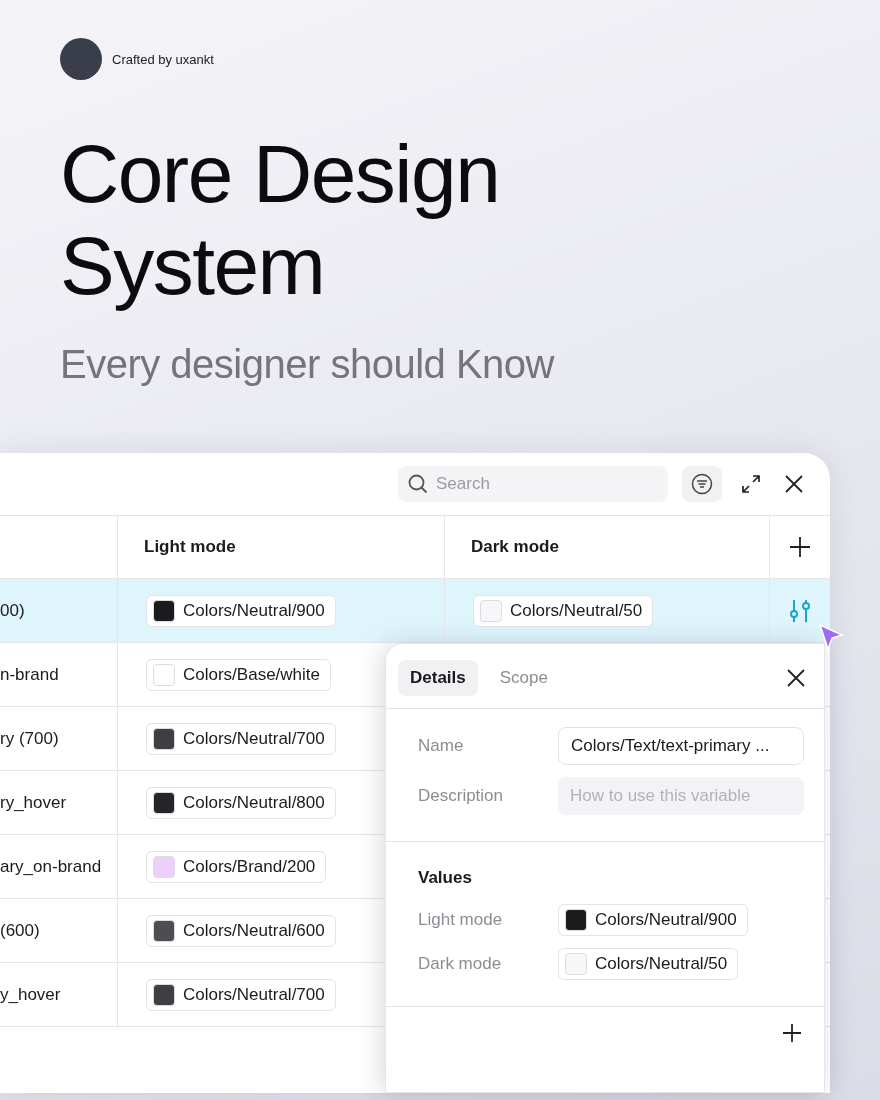 Image resolution: width=880 pixels, height=1100 pixels. I want to click on description-field: How to use this variable, so click(681, 796).